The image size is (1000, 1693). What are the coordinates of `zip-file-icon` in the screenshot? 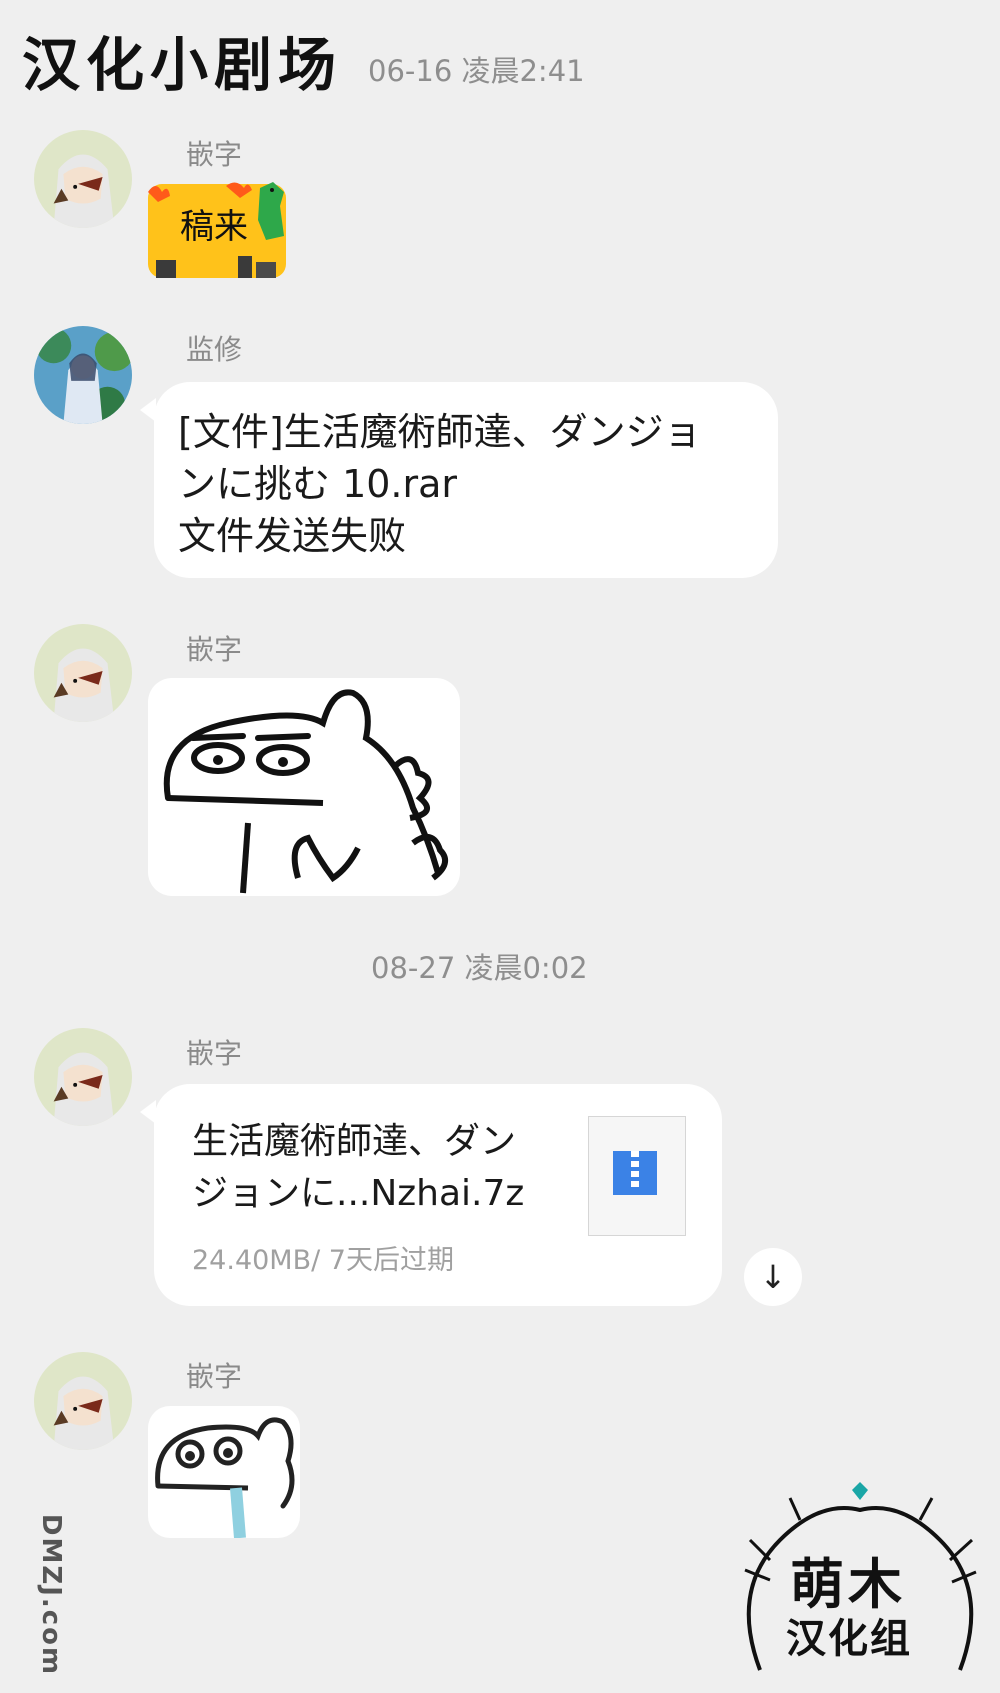 It's located at (637, 1176).